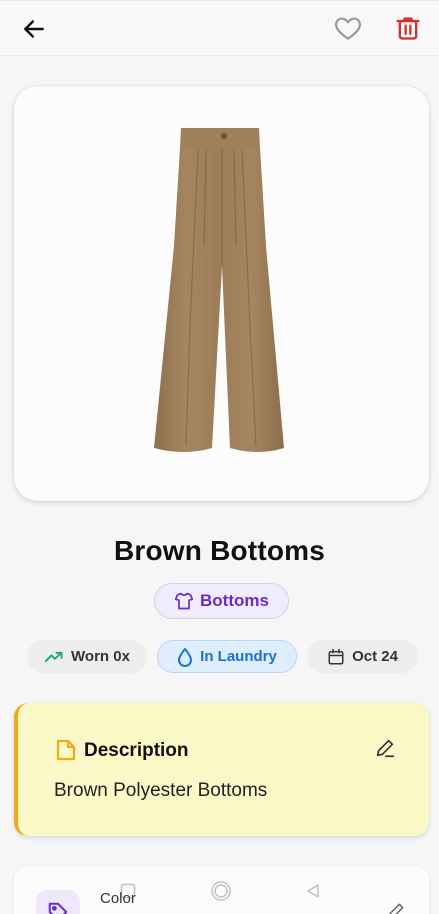 The height and width of the screenshot is (914, 439). I want to click on delete-button, so click(408, 28).